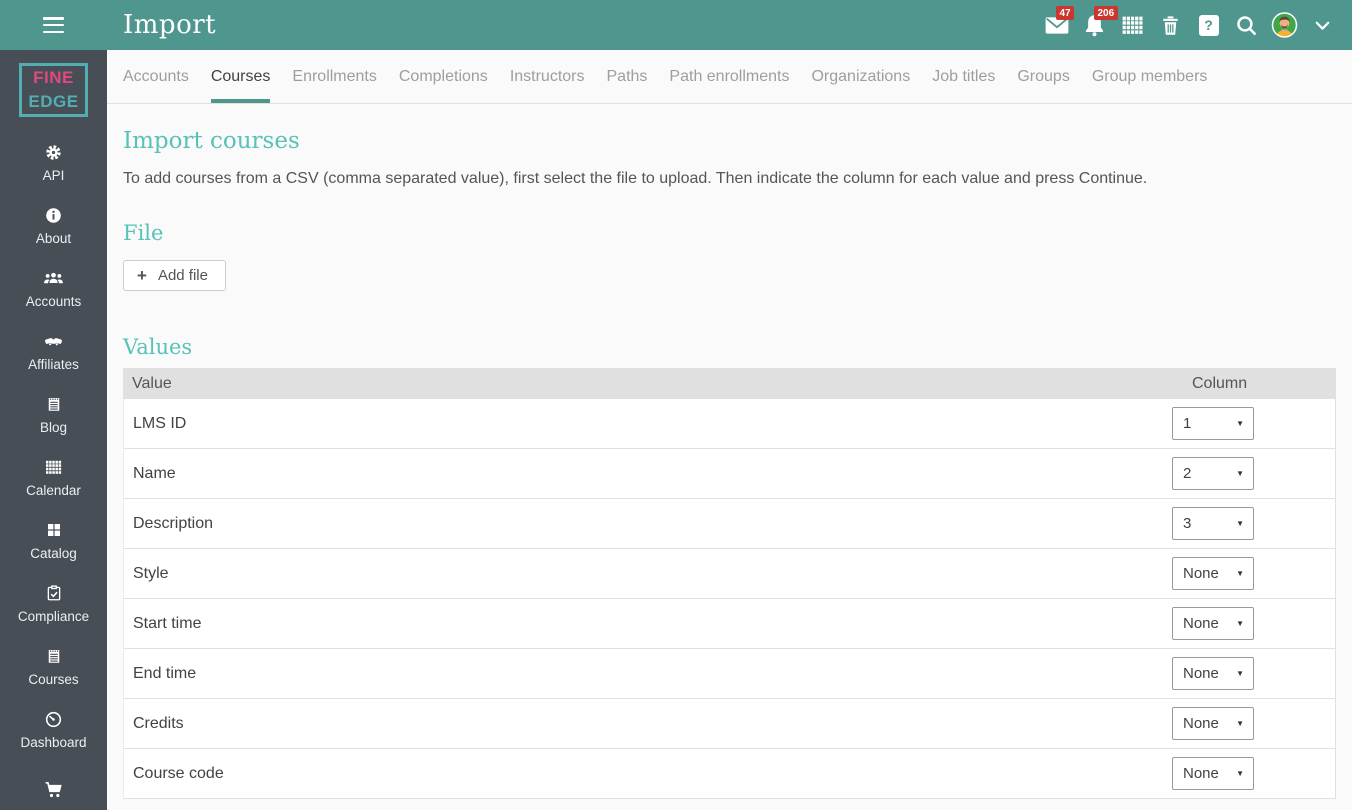 This screenshot has width=1352, height=810. Describe the element at coordinates (174, 275) in the screenshot. I see `add-file-button: + Add file` at that location.